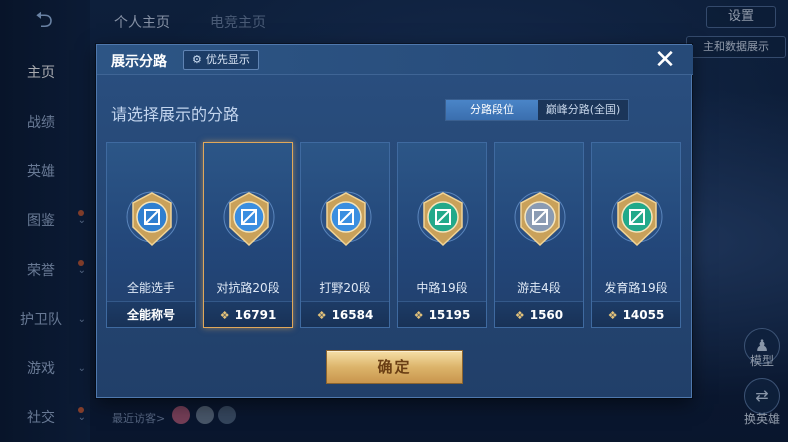  Describe the element at coordinates (540, 219) in the screenshot. I see `roam-emblem-icon` at that location.